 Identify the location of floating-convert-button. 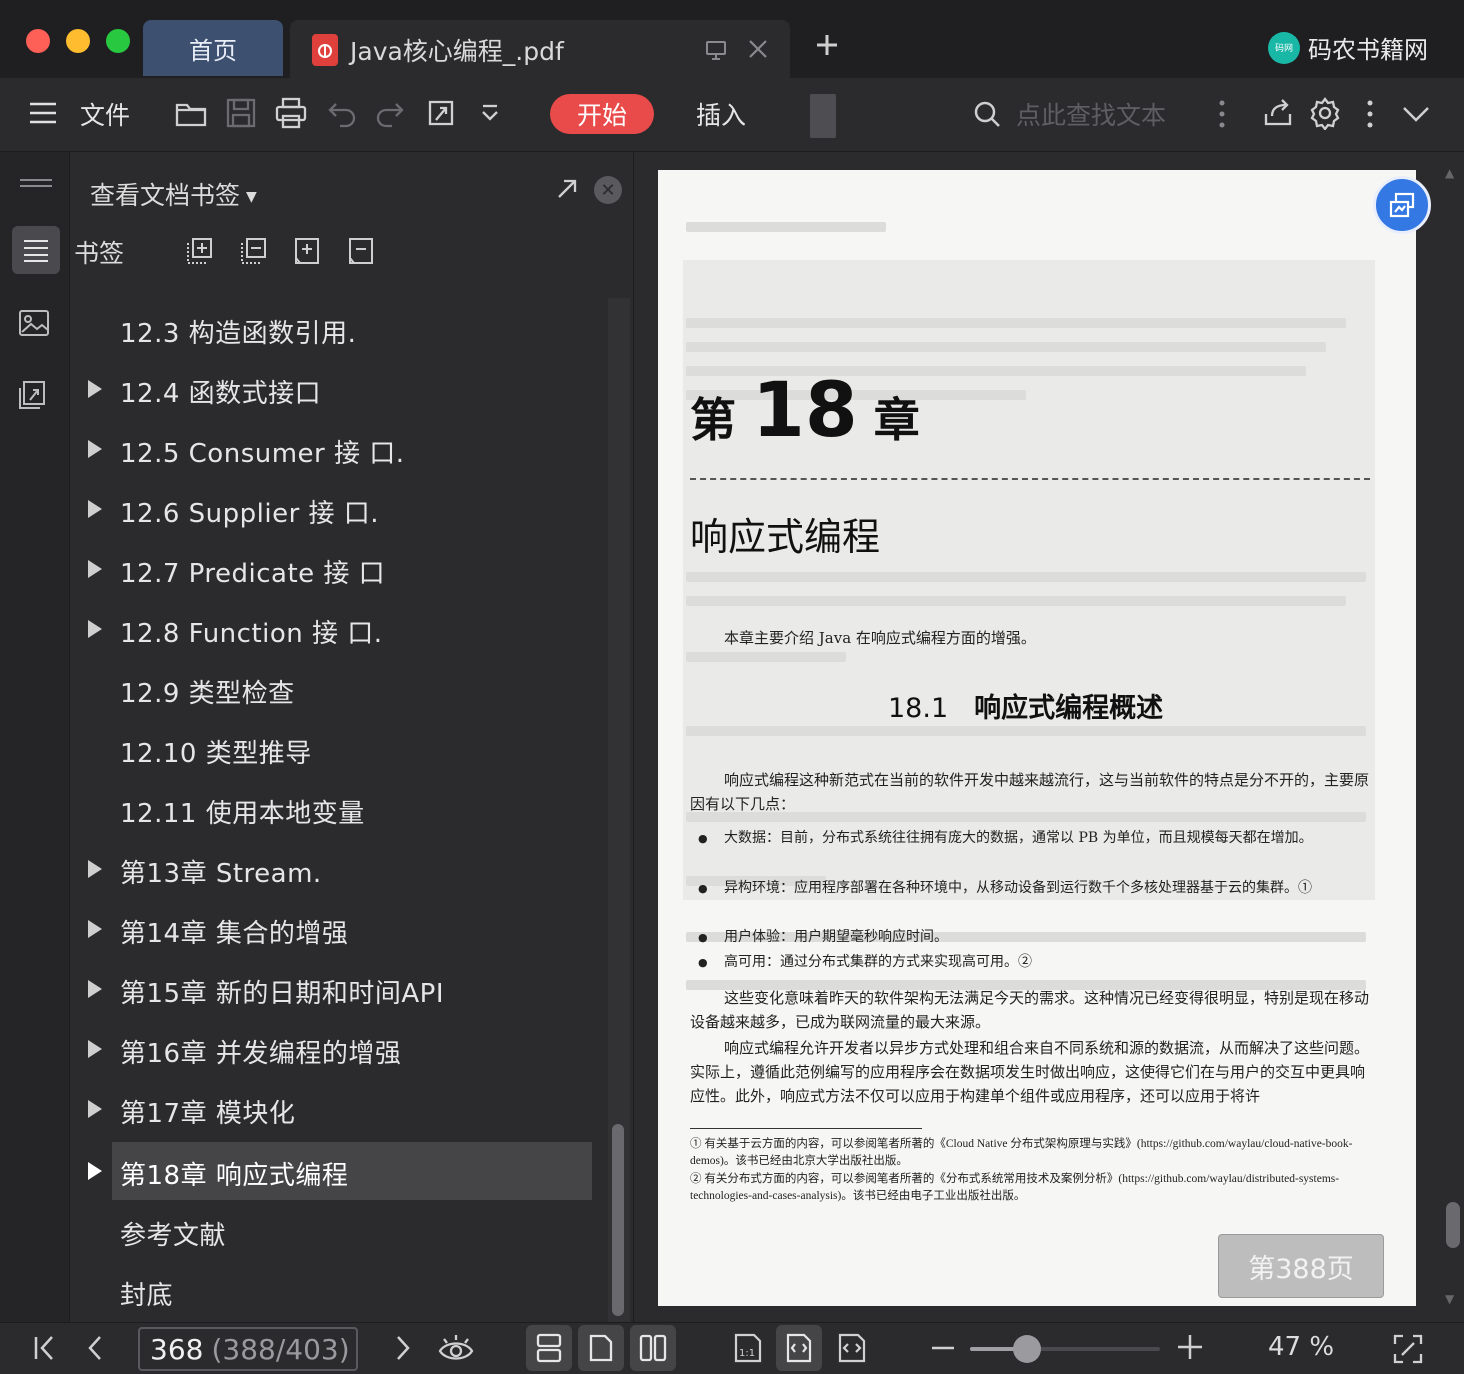
(1402, 205).